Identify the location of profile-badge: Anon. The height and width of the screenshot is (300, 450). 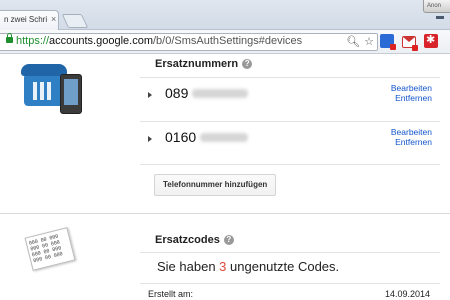
(436, 6).